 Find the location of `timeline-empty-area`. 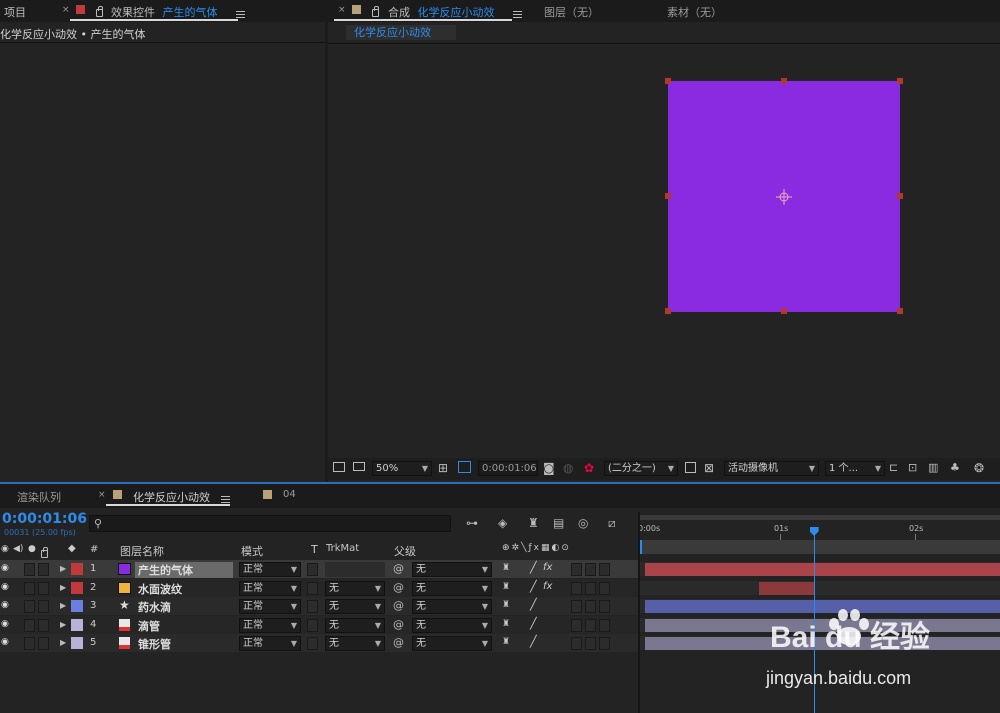

timeline-empty-area is located at coordinates (319, 682).